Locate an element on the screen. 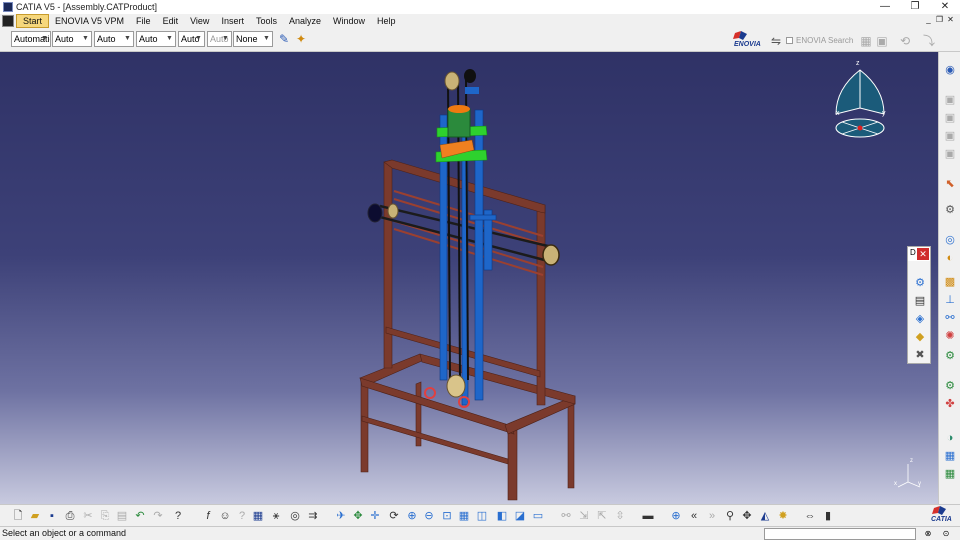 This screenshot has width=960, height=540. enovia-explore-icon: ▣ is located at coordinates (882, 41).